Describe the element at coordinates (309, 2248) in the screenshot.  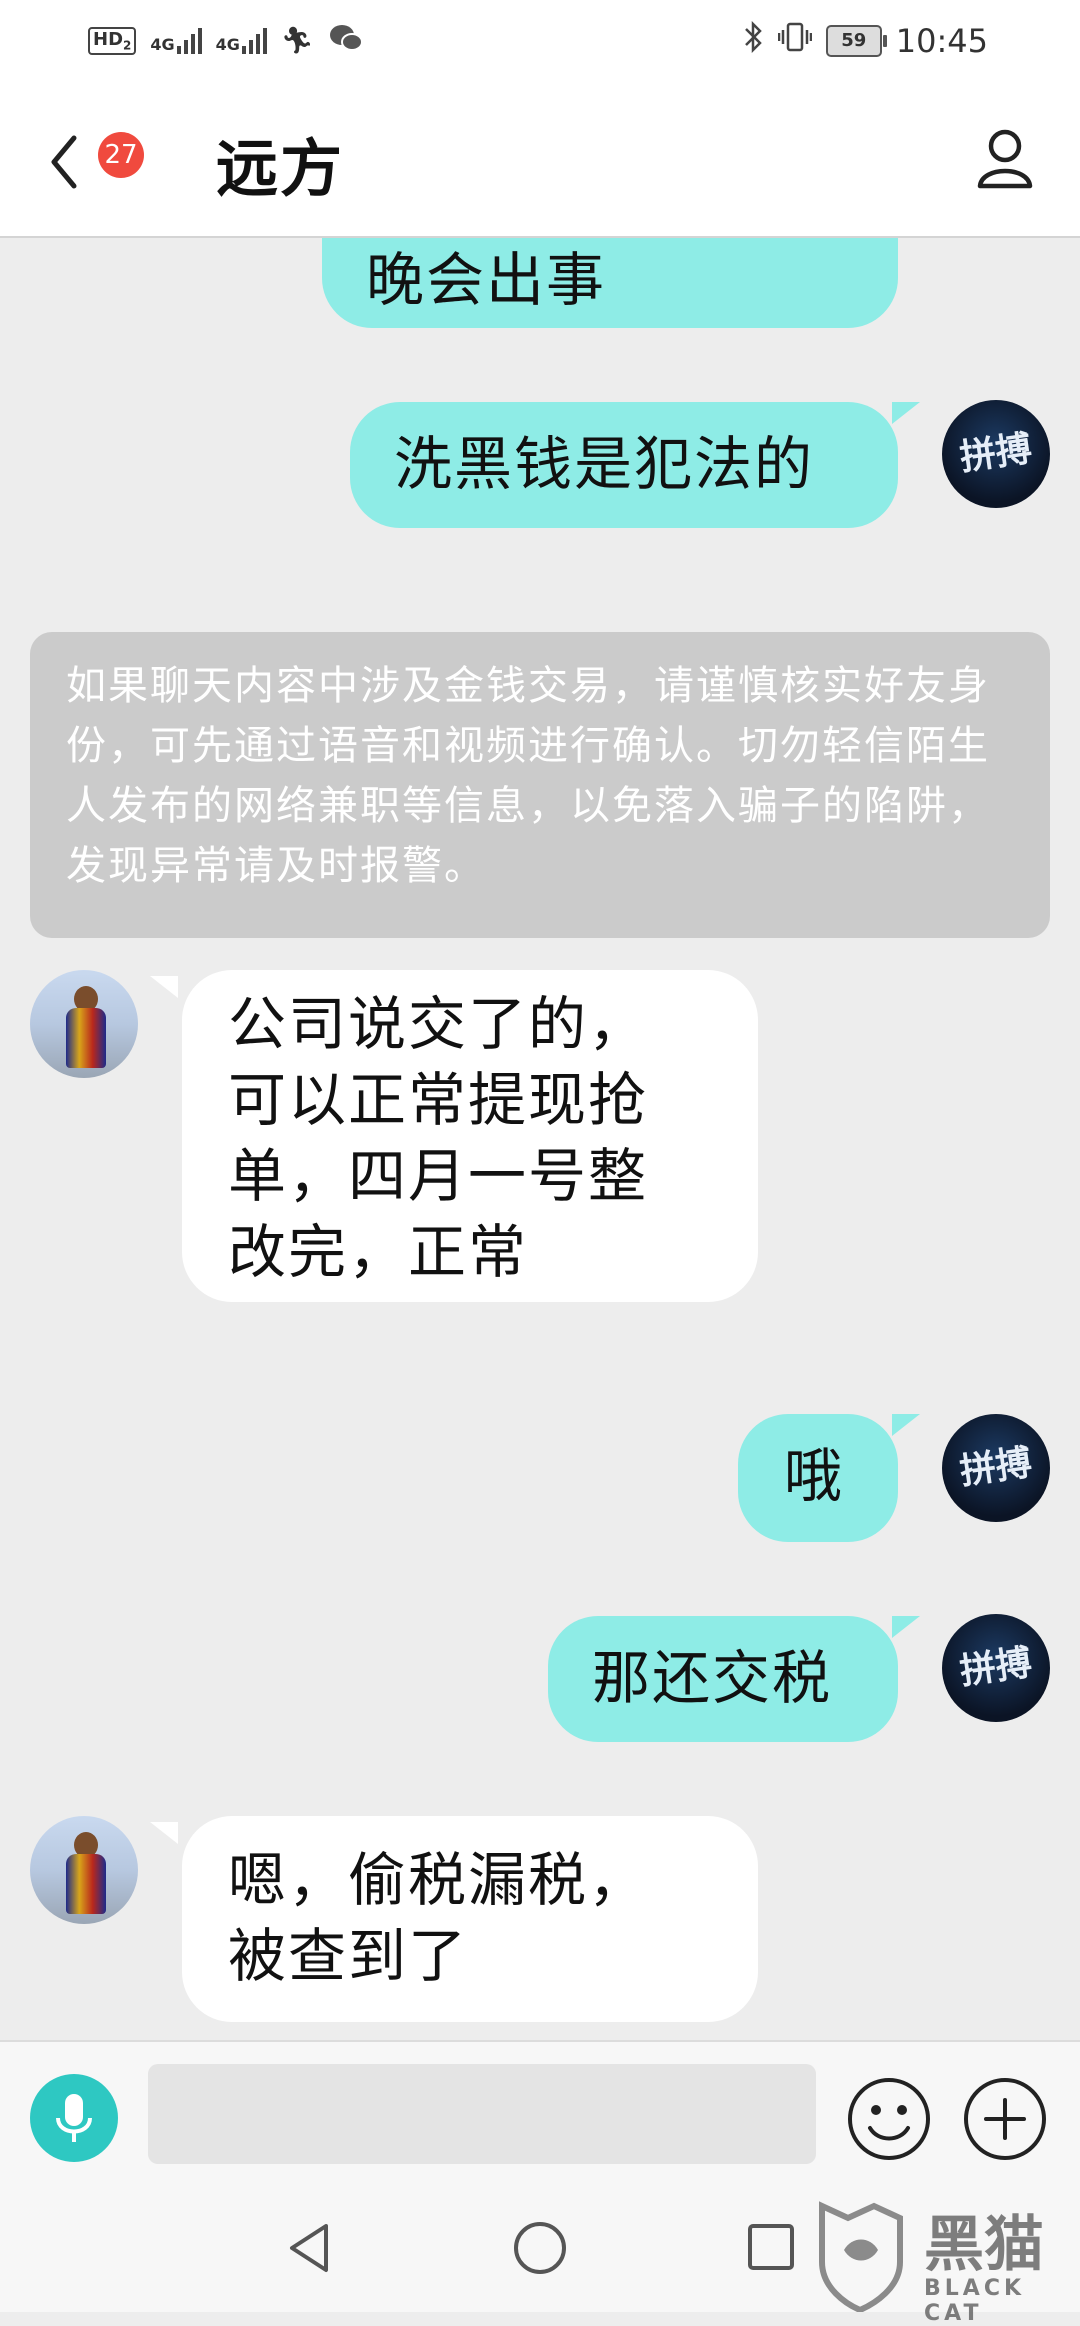
I see `nav-back-icon` at that location.